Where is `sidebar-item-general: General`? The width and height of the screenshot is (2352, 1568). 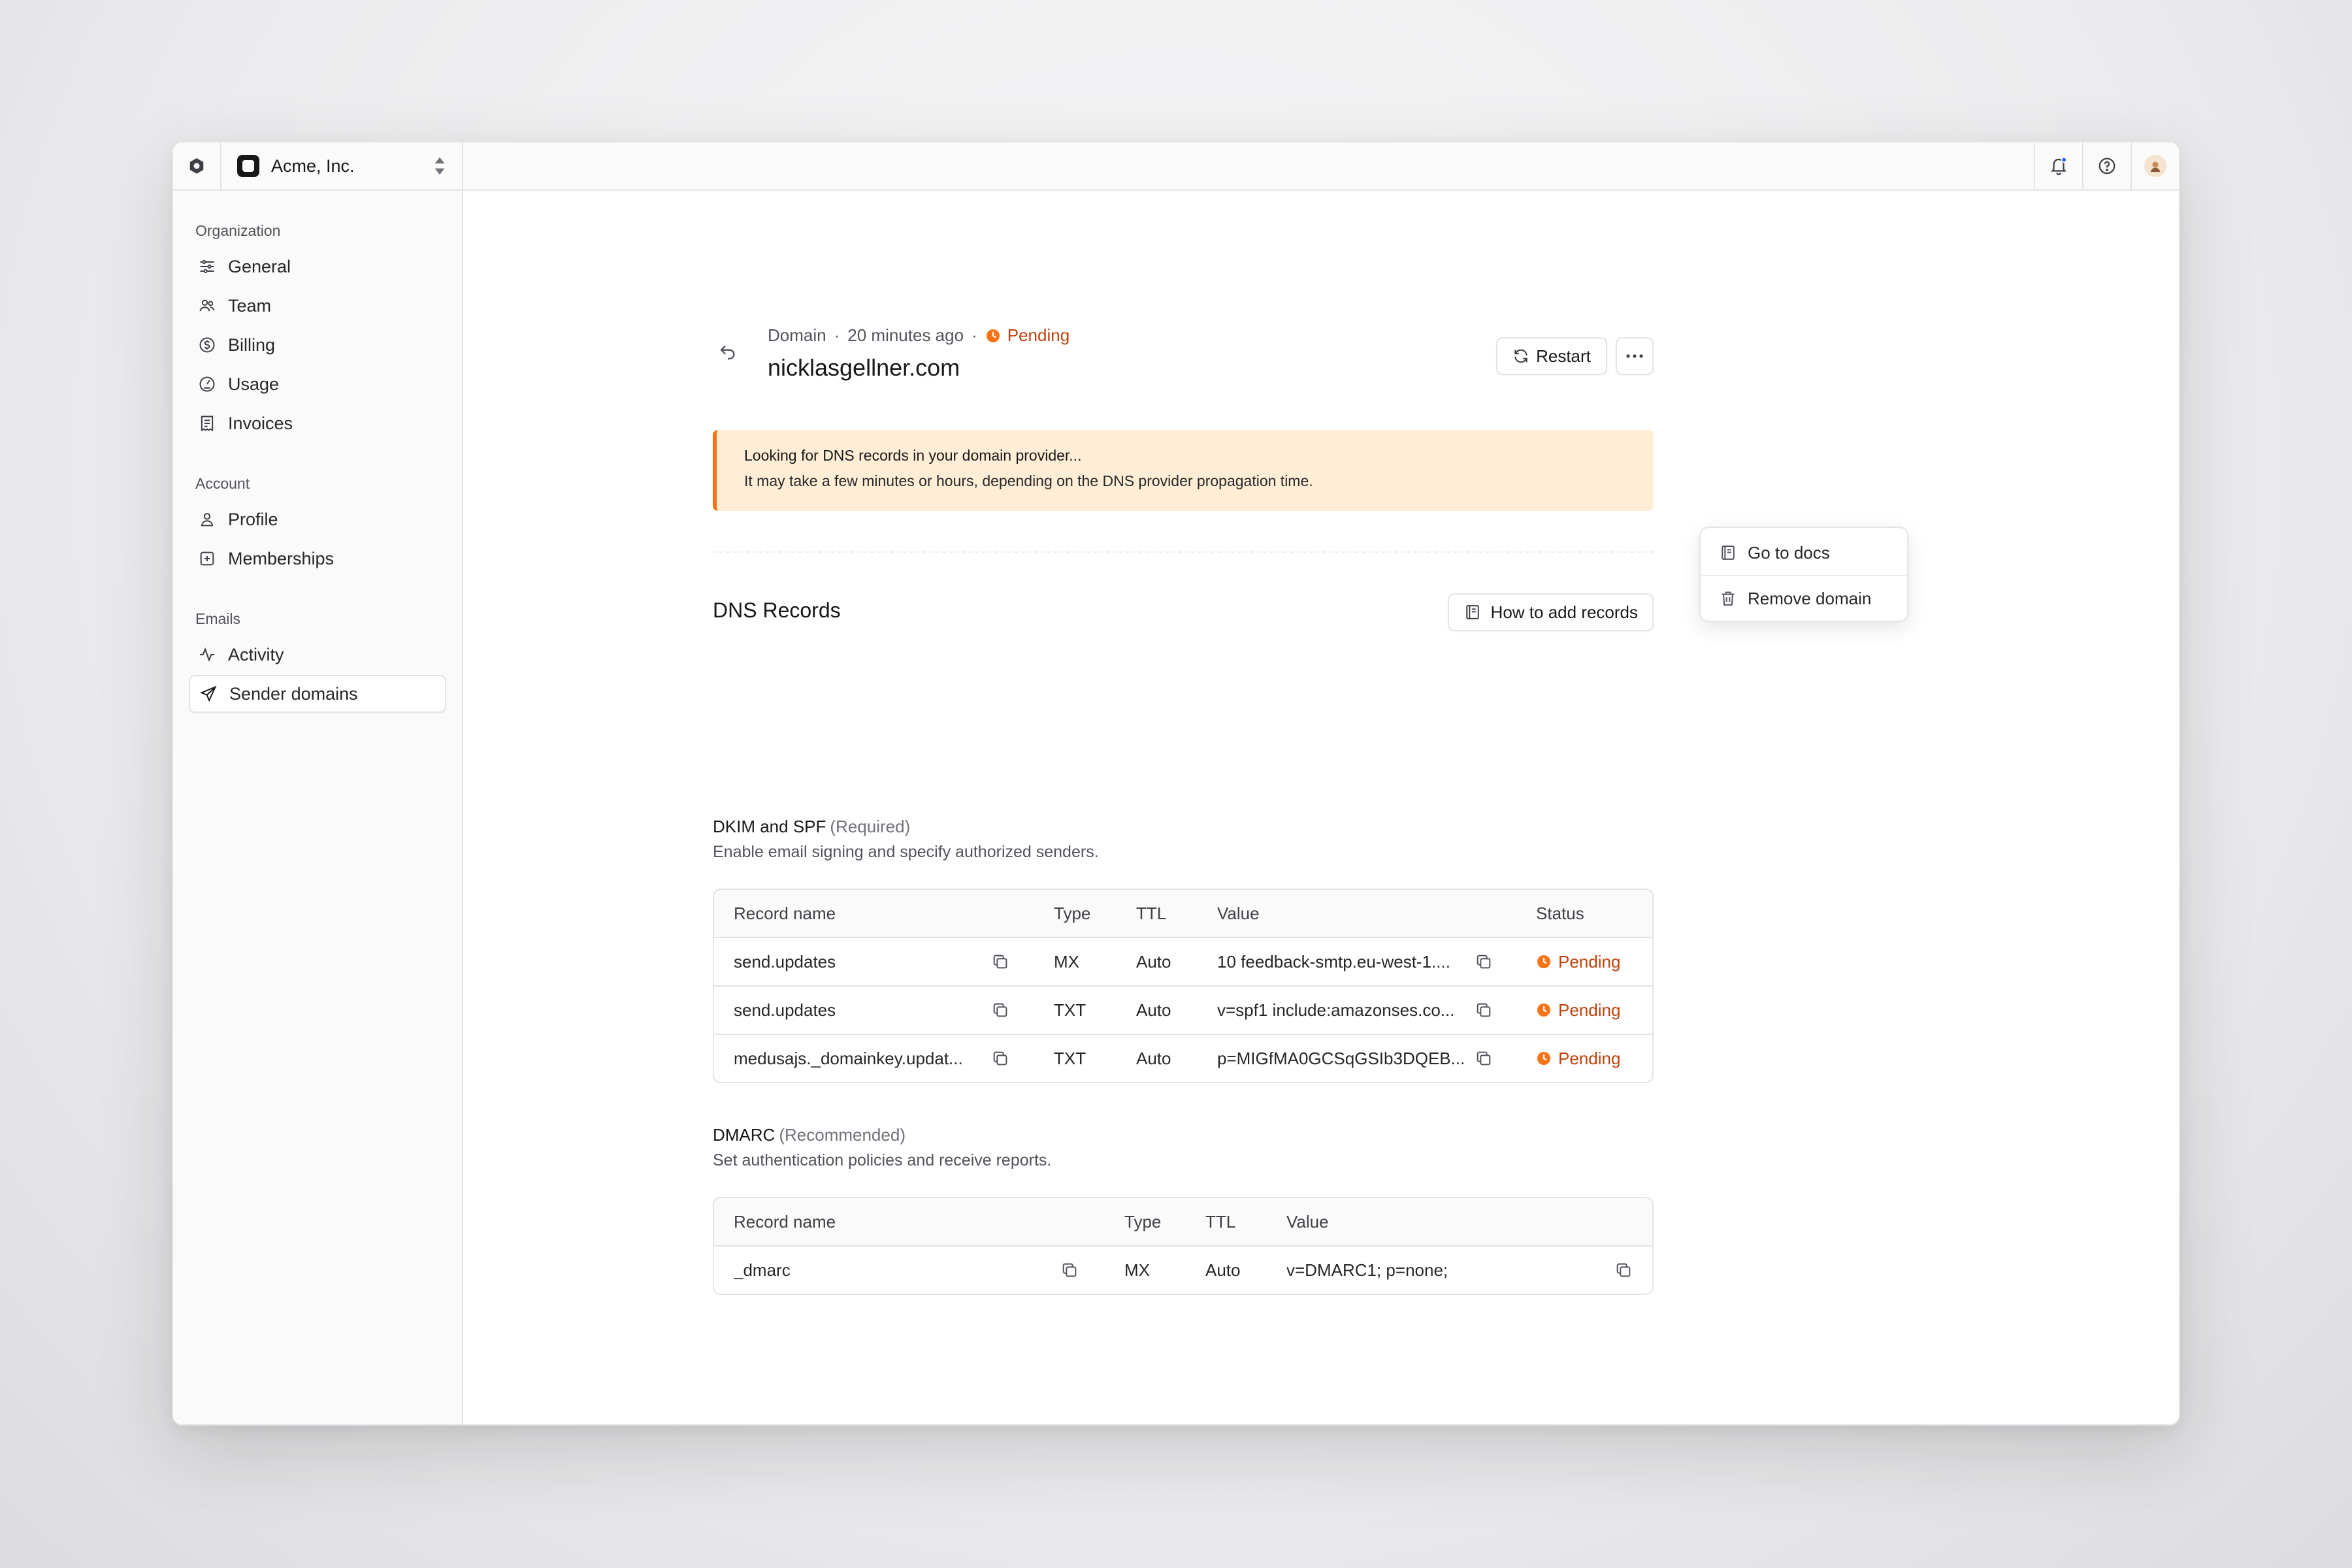
sidebar-item-general: General is located at coordinates (317, 267).